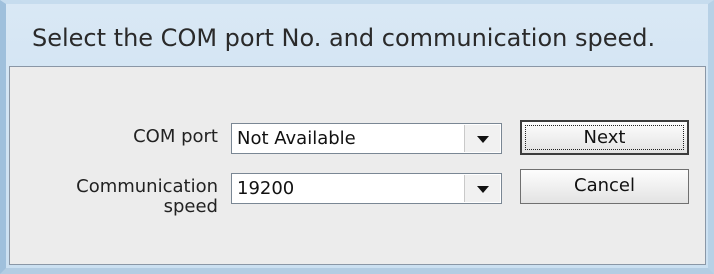 The width and height of the screenshot is (714, 274). I want to click on communication-speed-label: Communication speed, so click(147, 196).